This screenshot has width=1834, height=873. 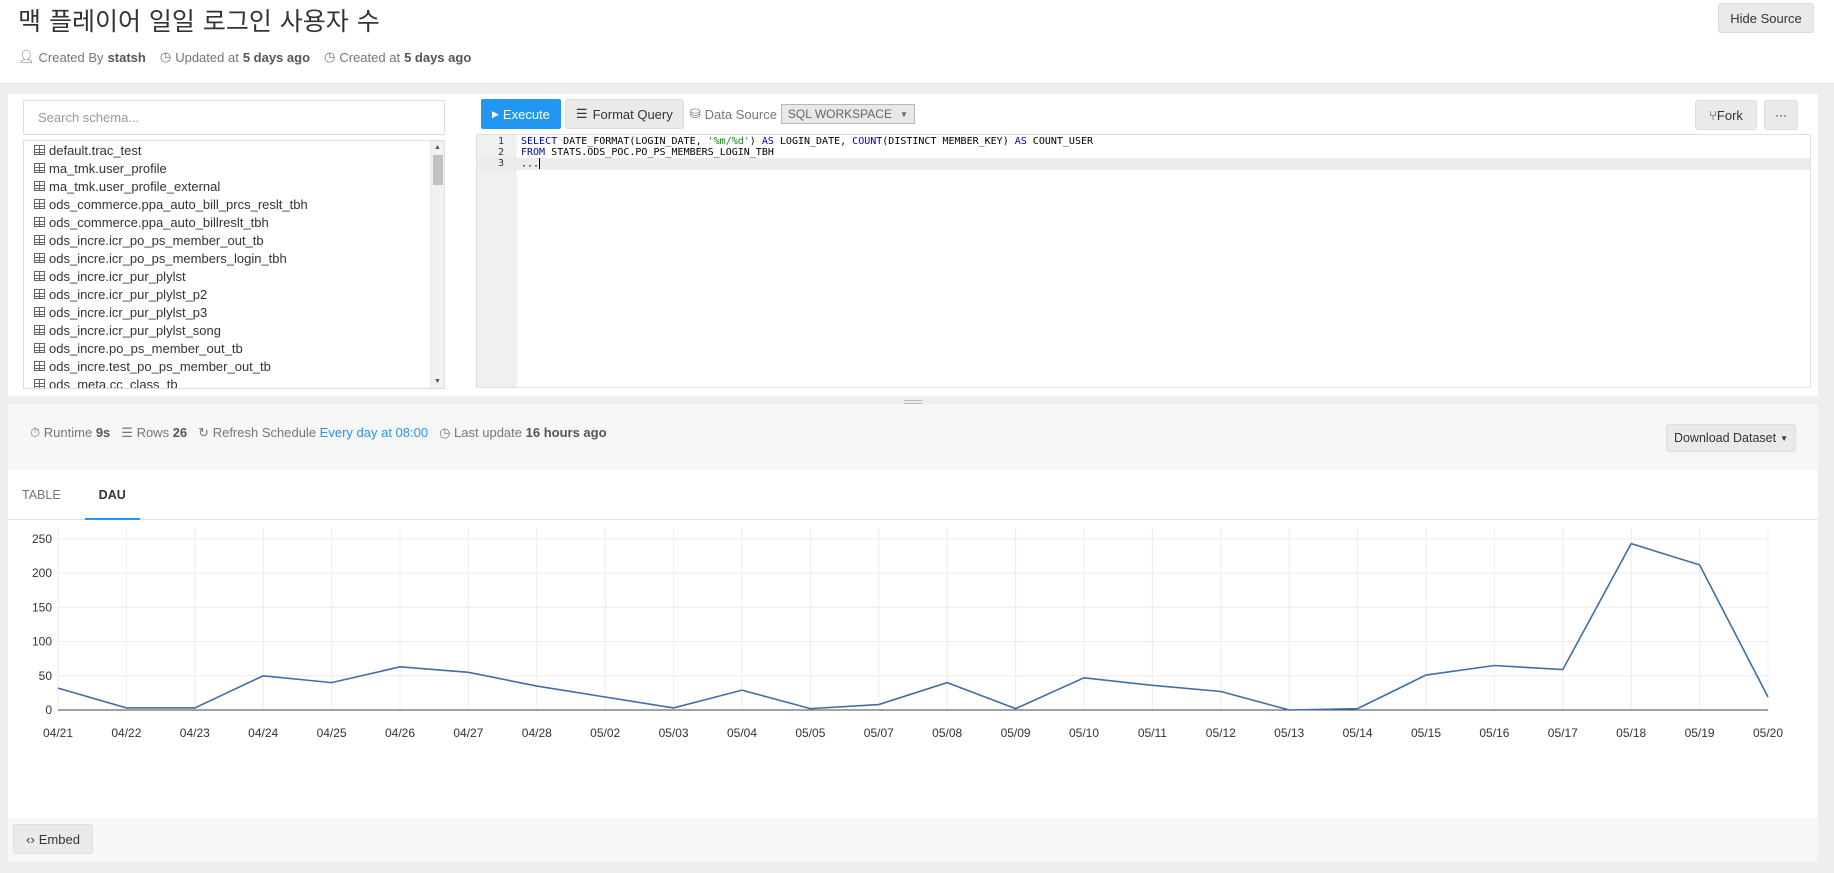 I want to click on embed-button: ‹› Embed, so click(x=53, y=839).